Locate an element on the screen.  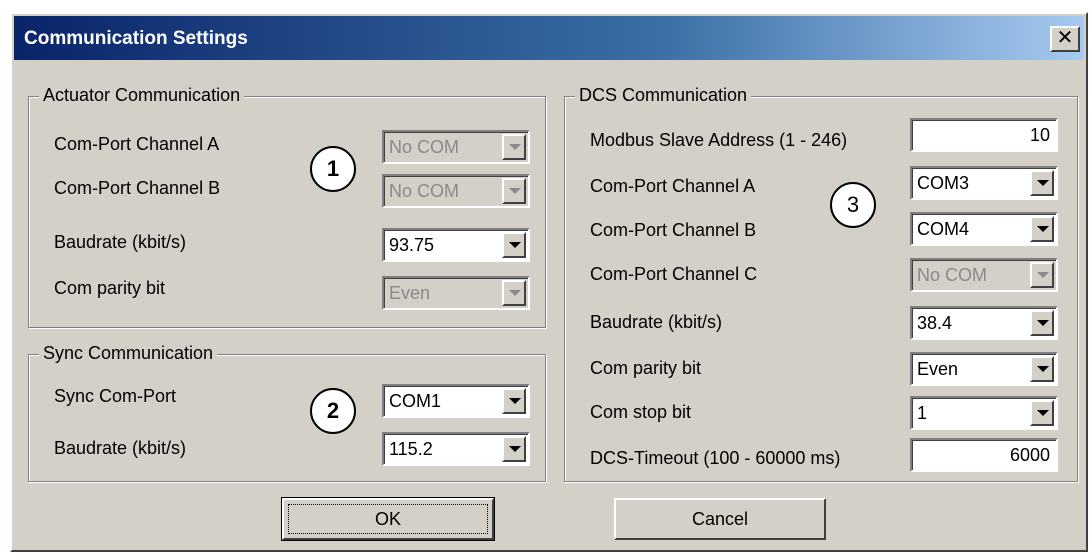
dcs-channel-c-value: No COM is located at coordinates (952, 275).